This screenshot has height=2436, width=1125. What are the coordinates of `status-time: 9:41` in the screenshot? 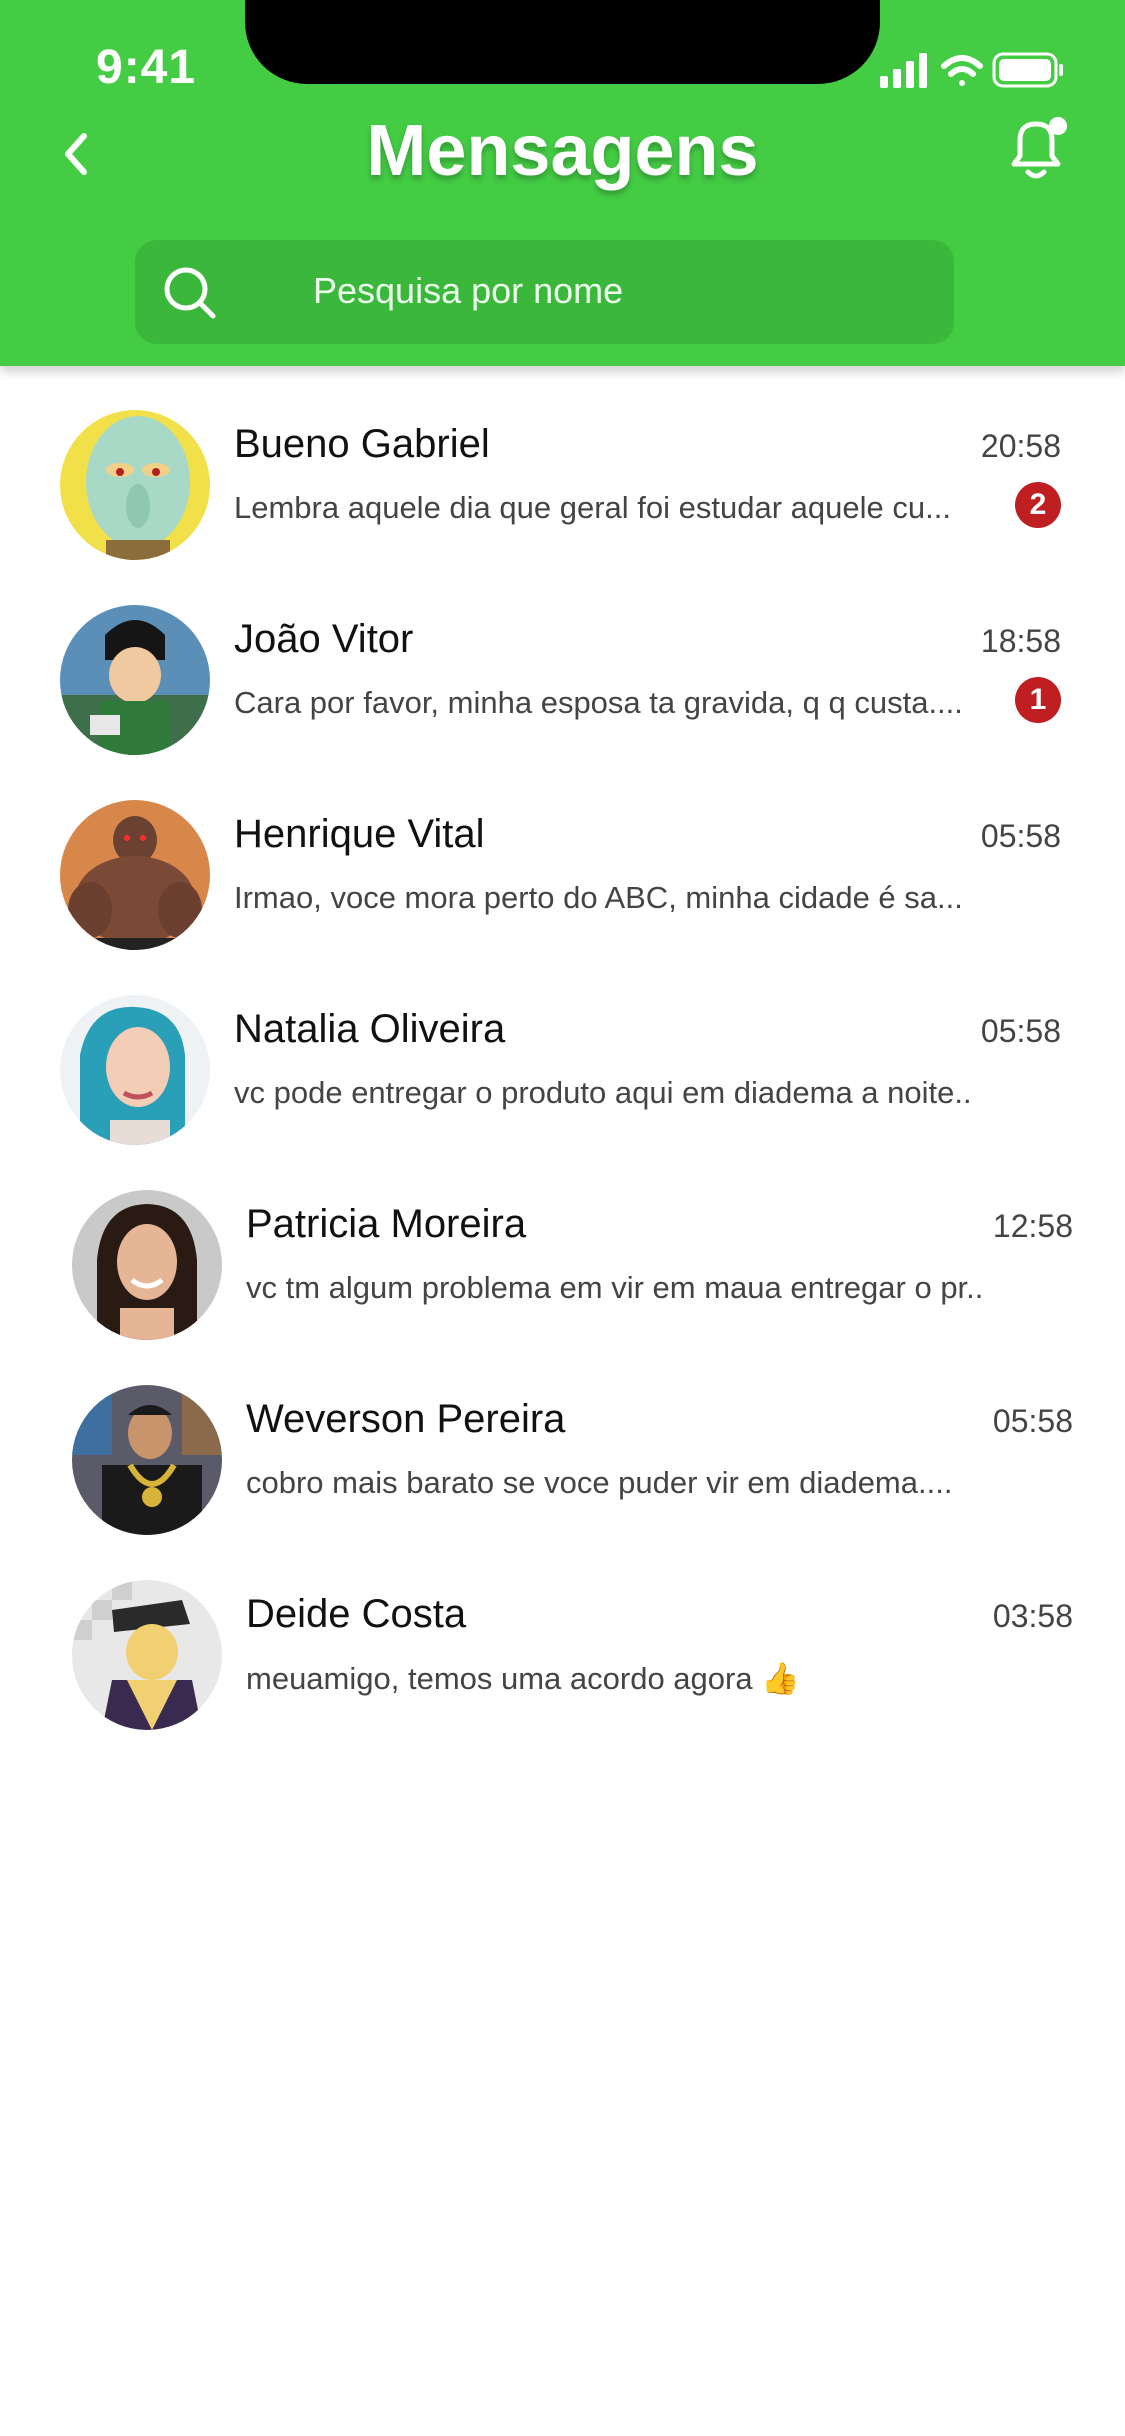 It's located at (146, 67).